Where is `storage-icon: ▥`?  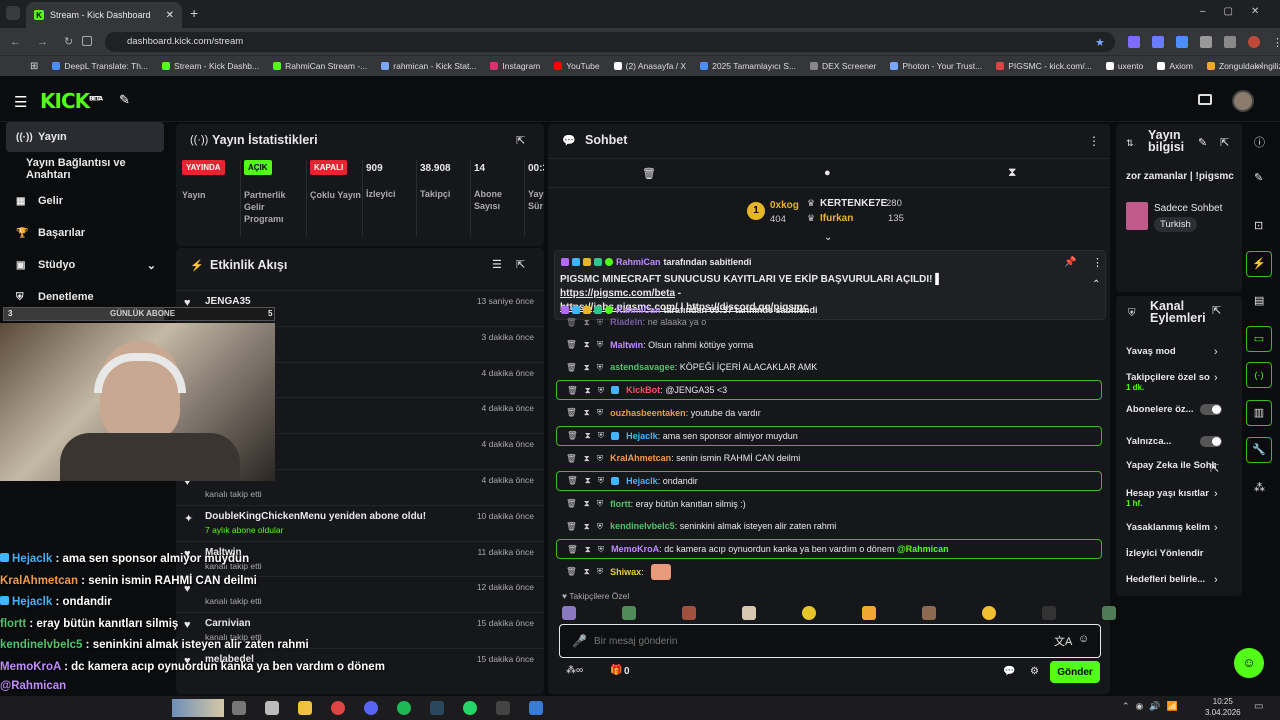
storage-icon: ▥ is located at coordinates (1259, 413).